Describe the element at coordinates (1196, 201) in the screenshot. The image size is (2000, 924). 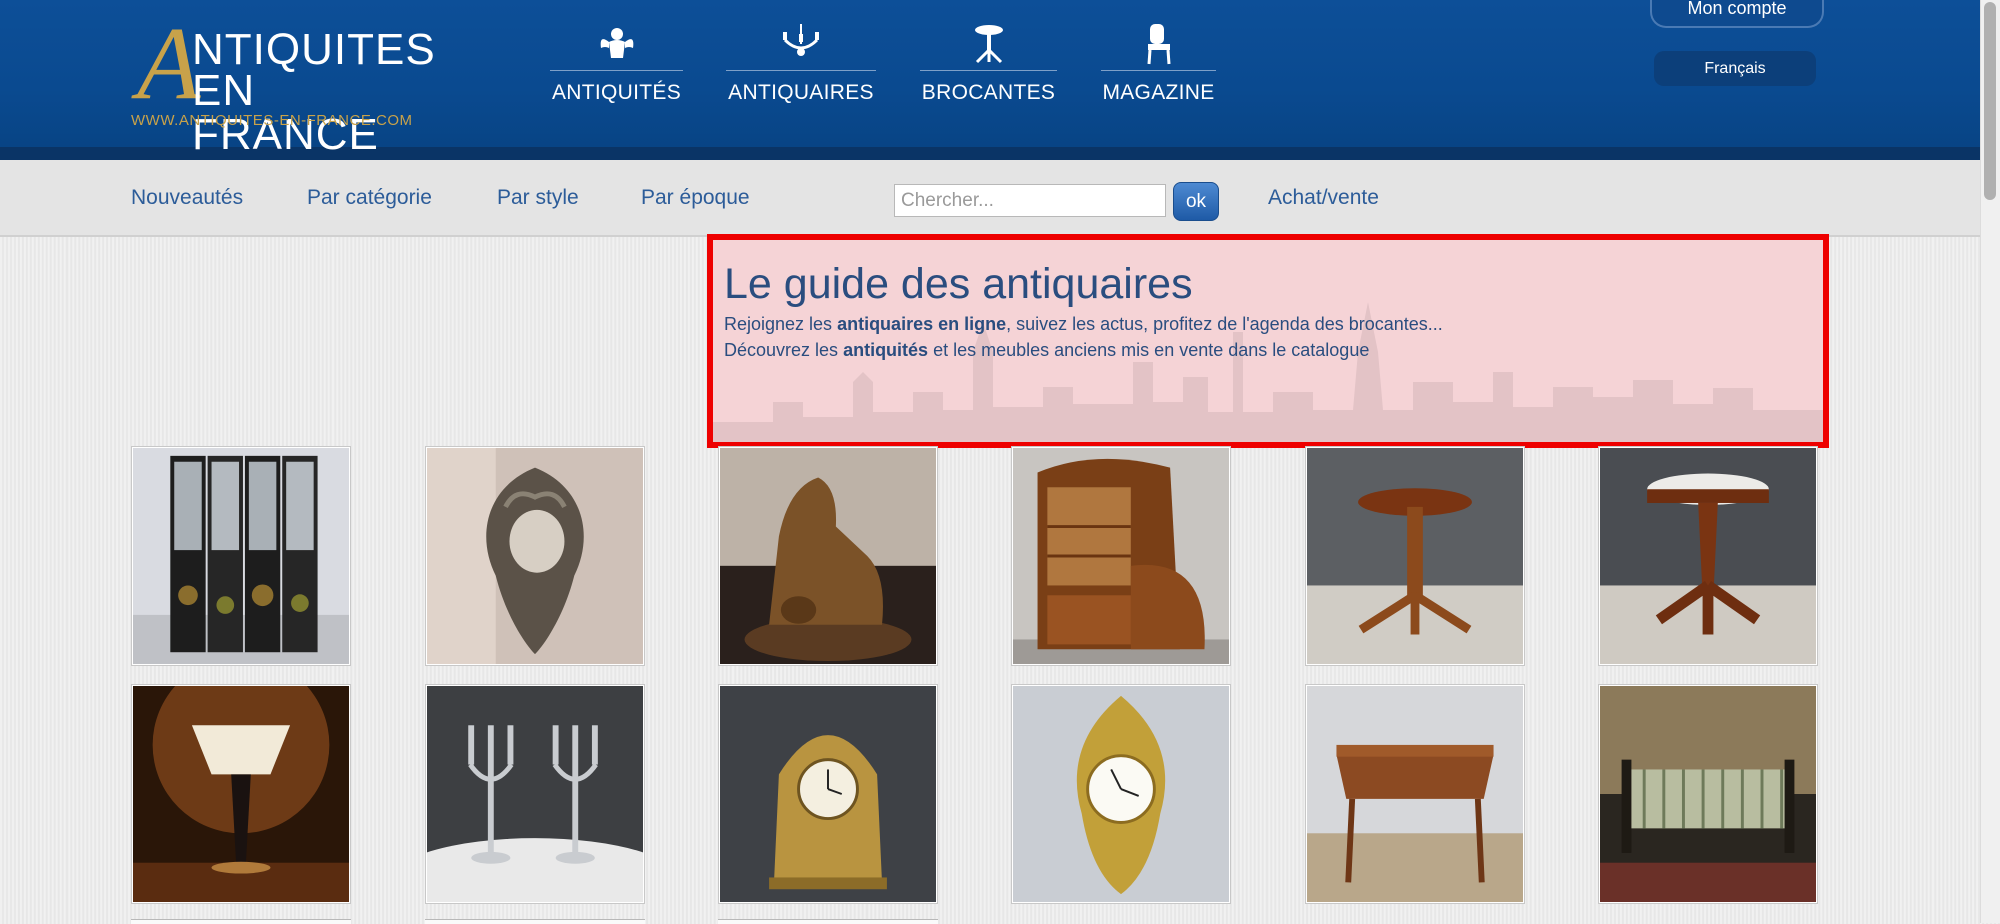
I see `search-ok-button: ok` at that location.